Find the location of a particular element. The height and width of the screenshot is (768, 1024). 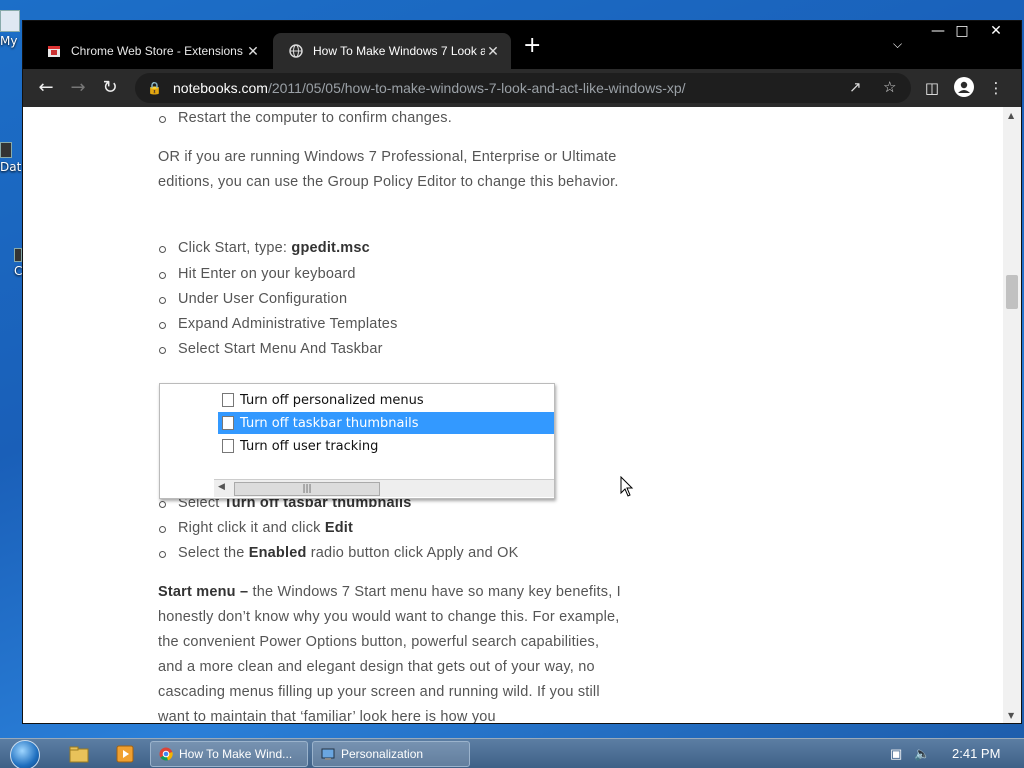

profile-avatar-svg is located at coordinates (964, 87).